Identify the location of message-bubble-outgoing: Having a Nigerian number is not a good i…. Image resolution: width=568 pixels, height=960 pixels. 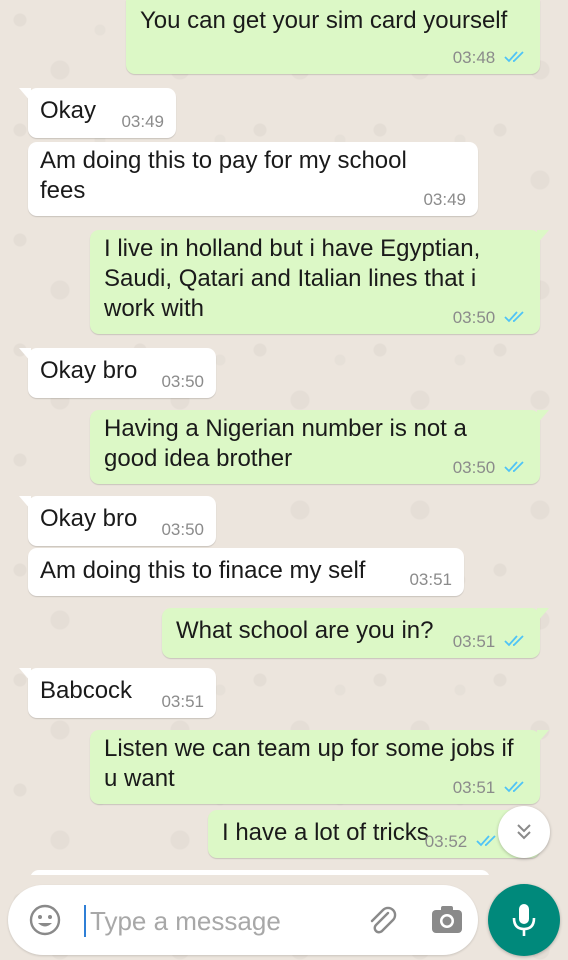
(319, 447).